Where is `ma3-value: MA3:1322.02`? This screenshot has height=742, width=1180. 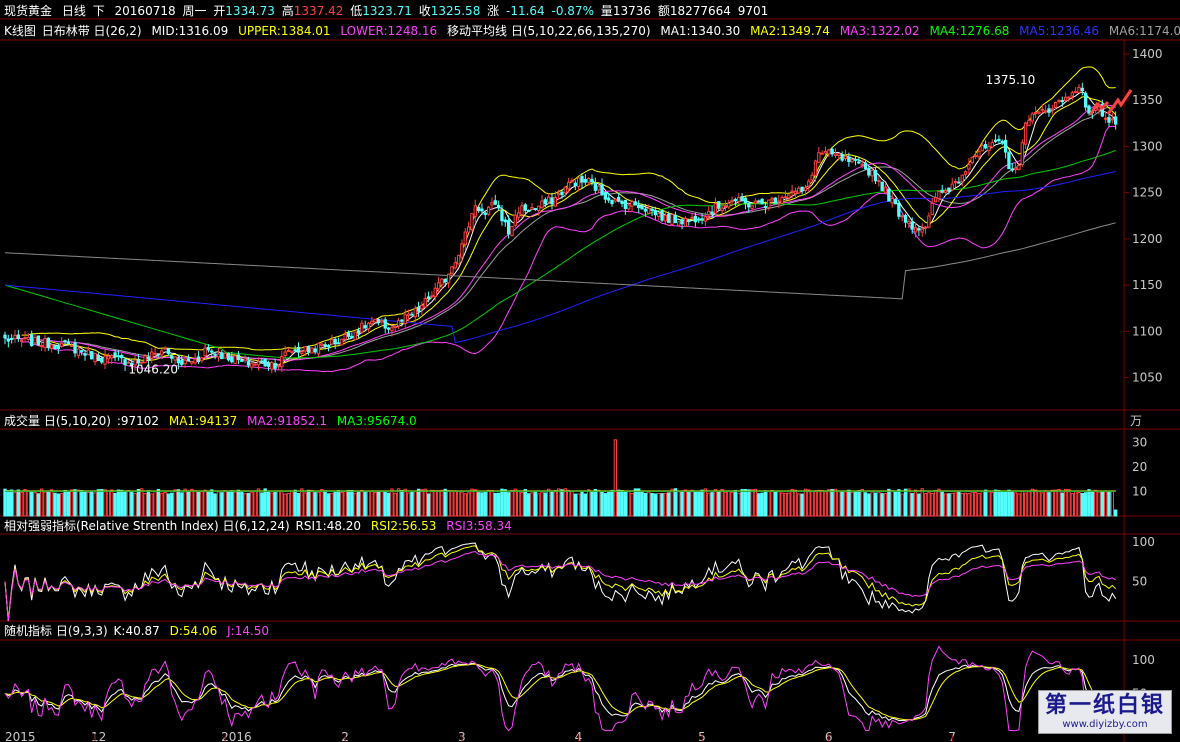 ma3-value: MA3:1322.02 is located at coordinates (879, 31).